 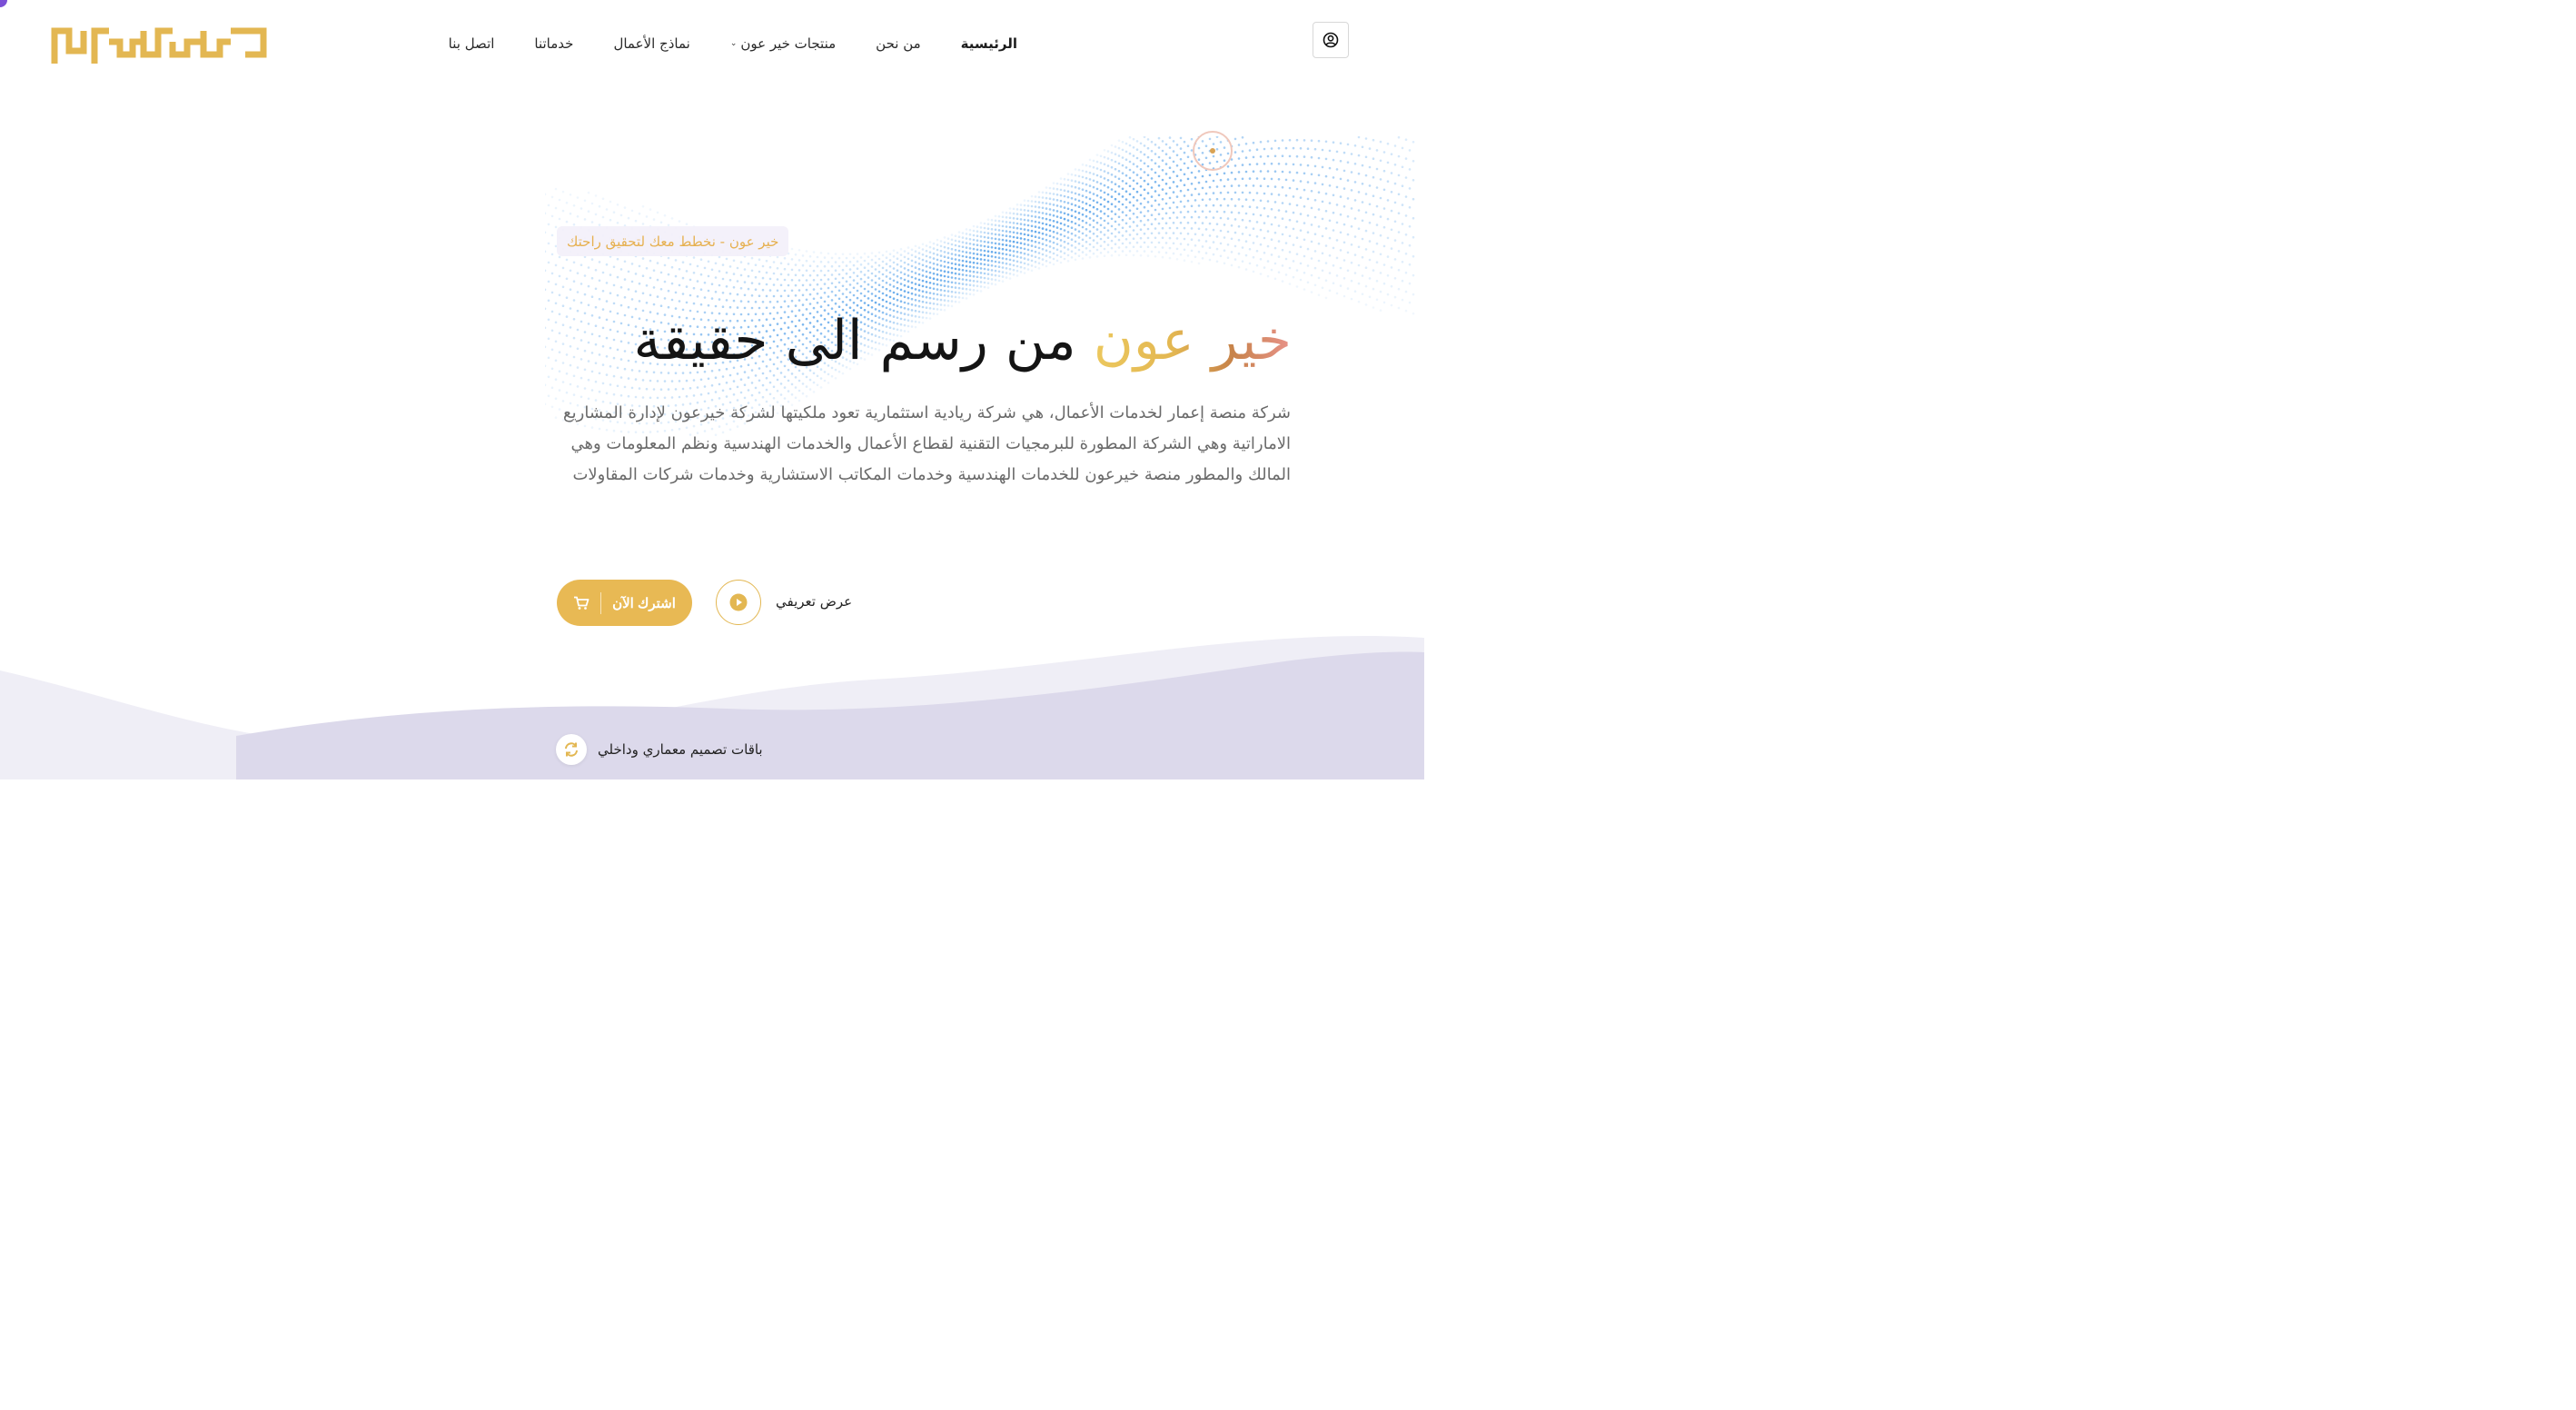 I want to click on nav-services-label: خدماتنا, so click(x=554, y=43).